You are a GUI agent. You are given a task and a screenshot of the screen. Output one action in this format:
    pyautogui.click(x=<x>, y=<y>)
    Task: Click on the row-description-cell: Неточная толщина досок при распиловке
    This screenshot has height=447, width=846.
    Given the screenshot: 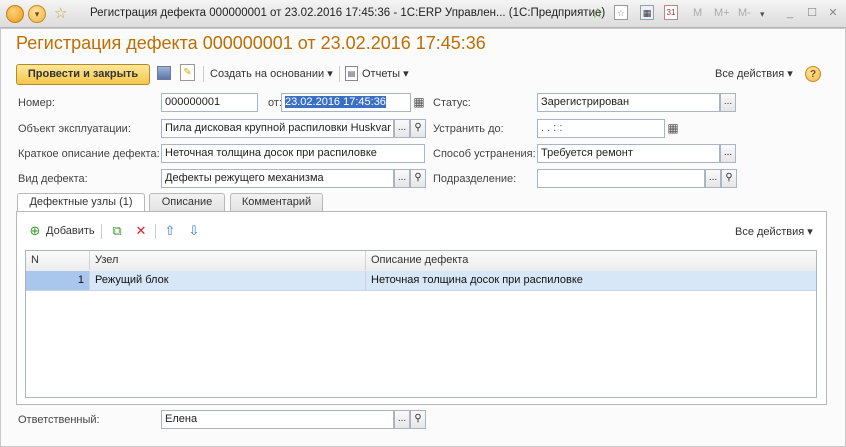 What is the action you would take?
    pyautogui.click(x=477, y=280)
    